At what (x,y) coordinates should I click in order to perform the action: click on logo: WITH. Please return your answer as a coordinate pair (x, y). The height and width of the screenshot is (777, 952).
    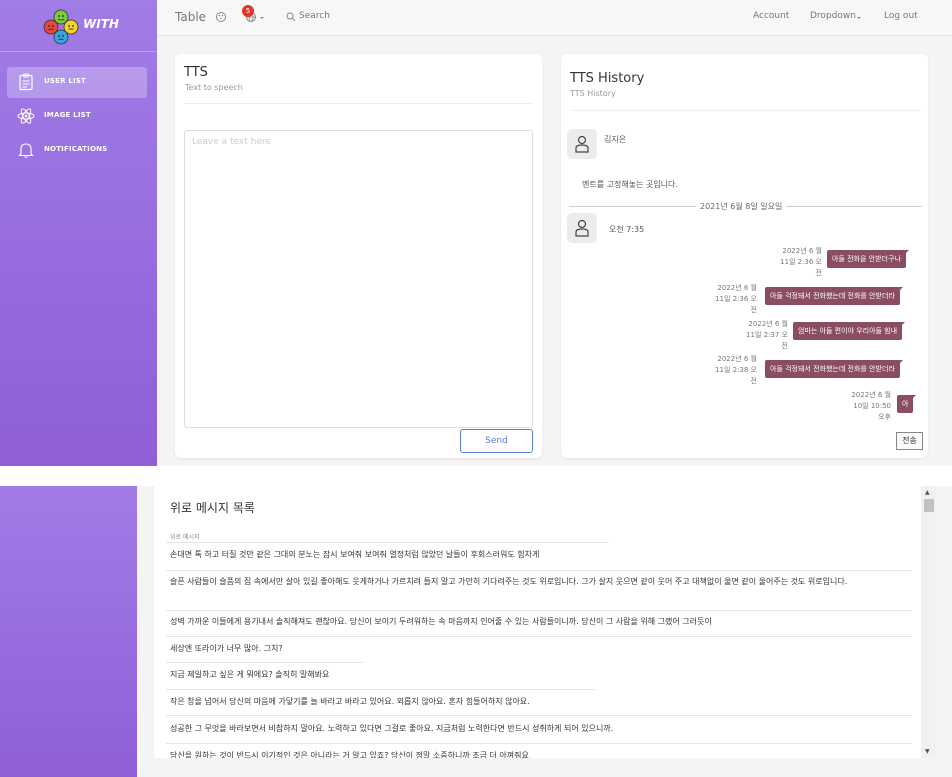
    Looking at the image, I should click on (78, 26).